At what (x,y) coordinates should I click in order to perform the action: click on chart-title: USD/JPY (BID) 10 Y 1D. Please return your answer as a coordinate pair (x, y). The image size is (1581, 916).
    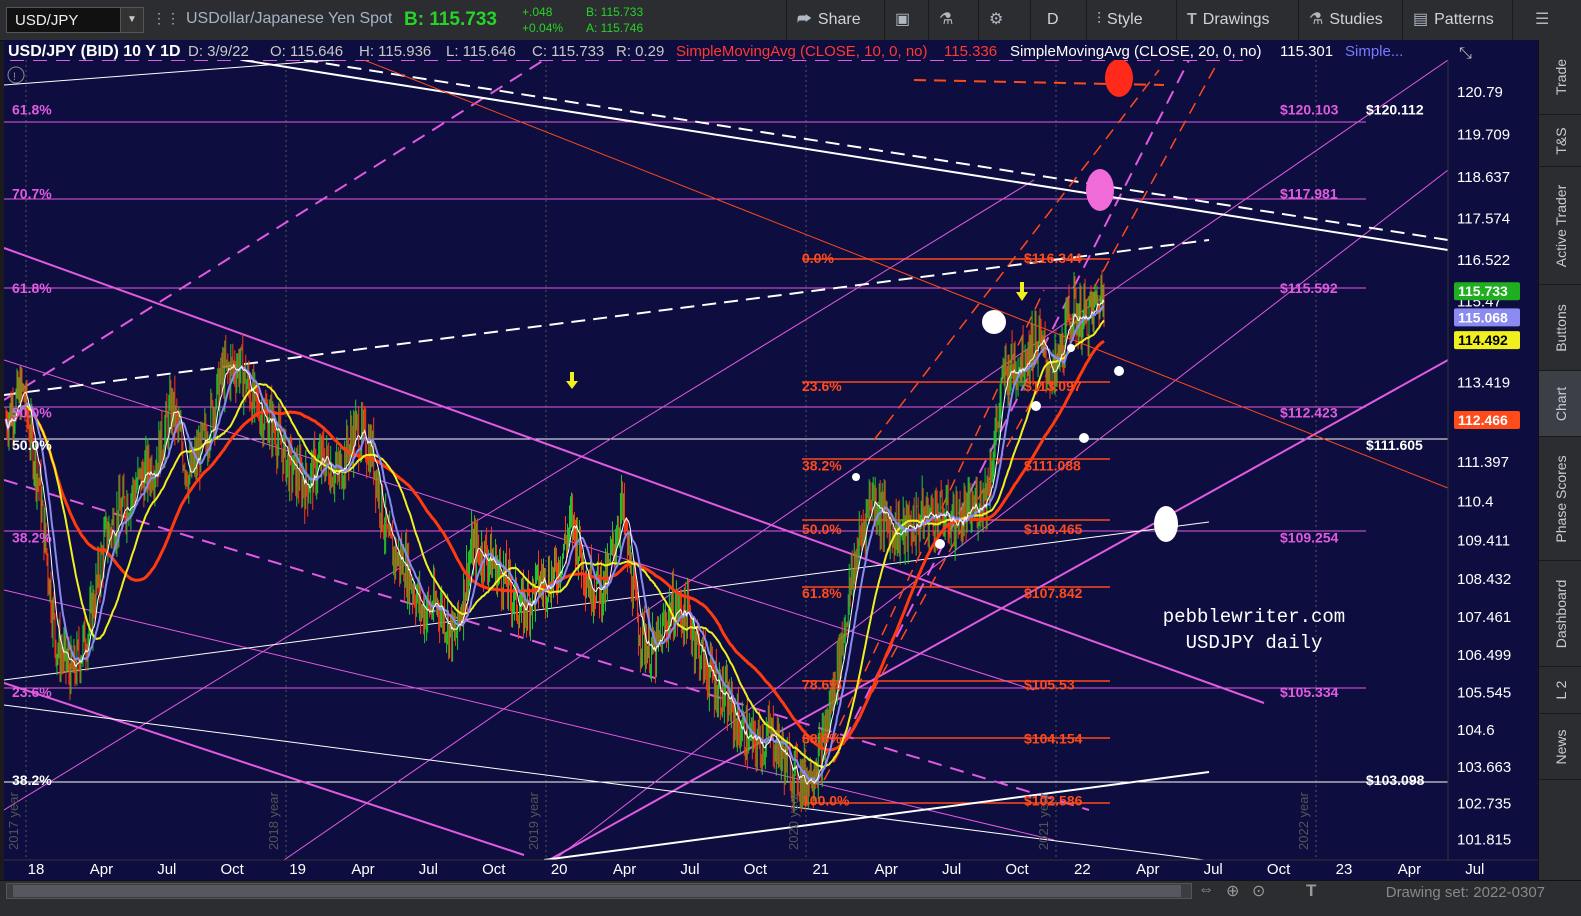
    Looking at the image, I should click on (94, 51).